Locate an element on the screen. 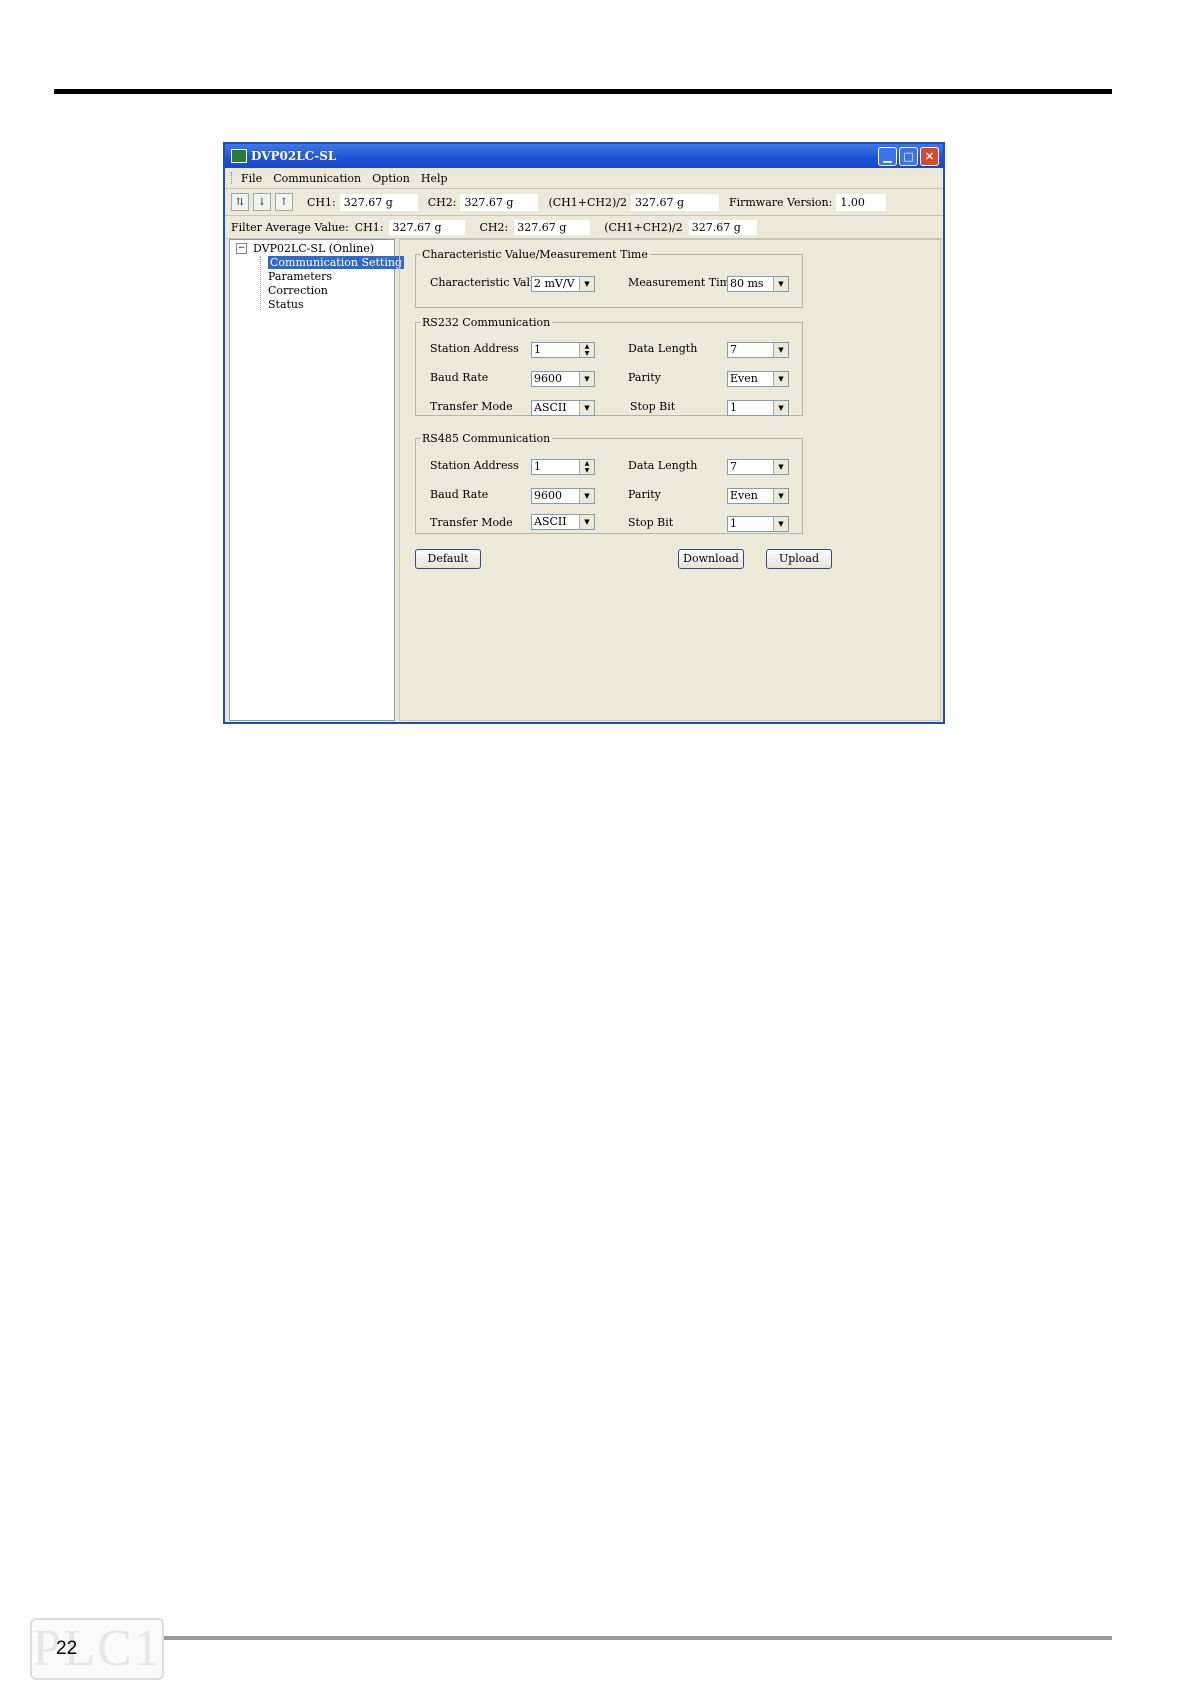  rs485-datalen-label: Data Length is located at coordinates (663, 465).